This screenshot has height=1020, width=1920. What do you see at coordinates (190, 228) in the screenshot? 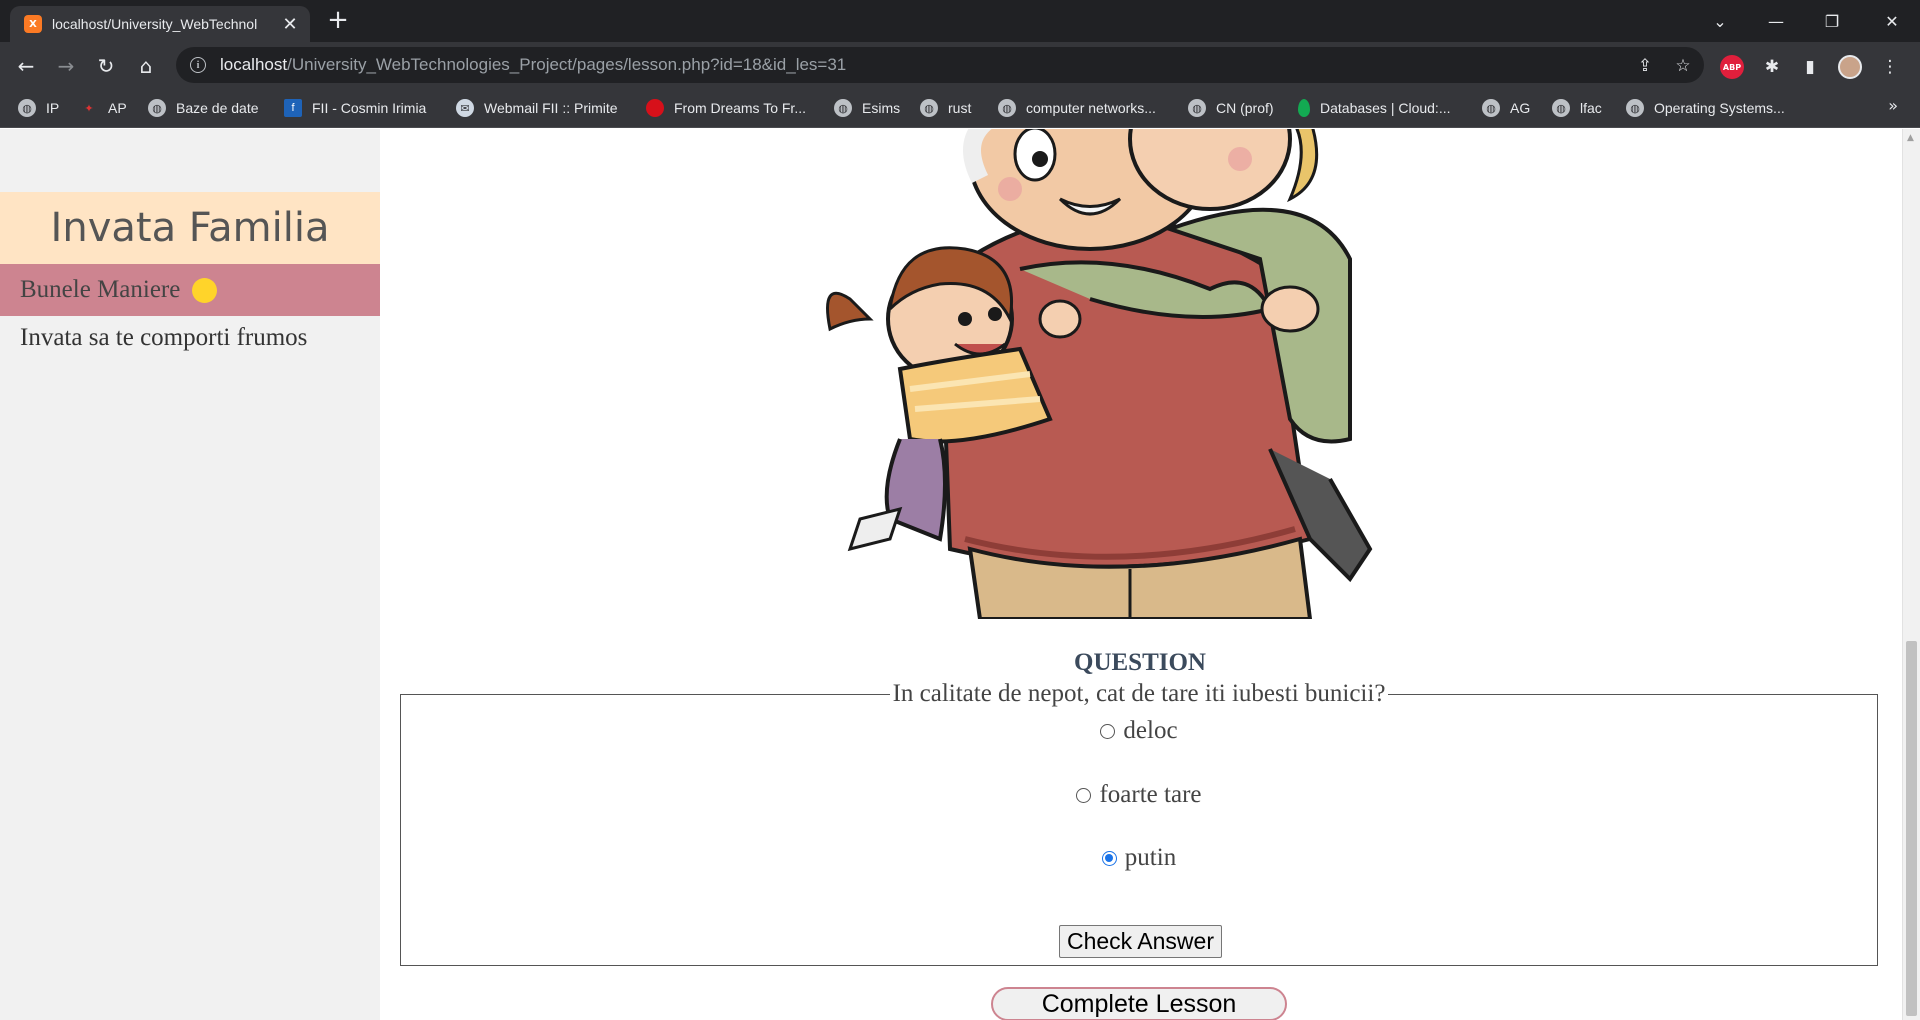
I see `sidebar-title: Invata Familia` at bounding box center [190, 228].